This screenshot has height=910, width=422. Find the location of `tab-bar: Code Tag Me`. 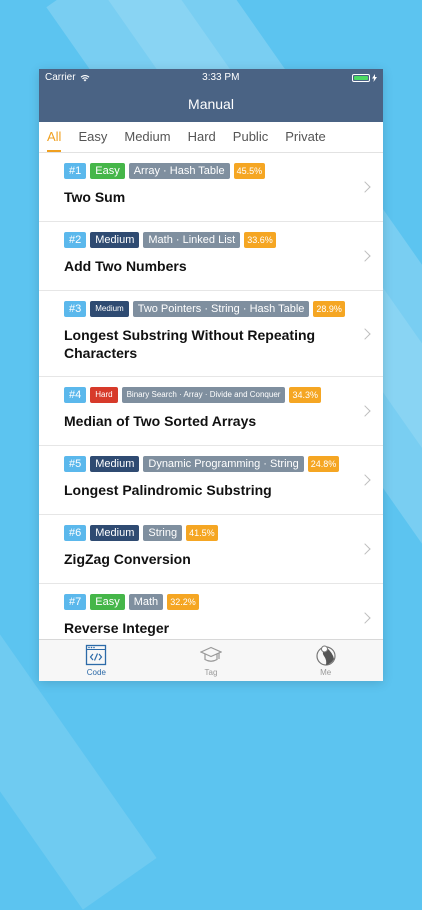

tab-bar: Code Tag Me is located at coordinates (211, 660).